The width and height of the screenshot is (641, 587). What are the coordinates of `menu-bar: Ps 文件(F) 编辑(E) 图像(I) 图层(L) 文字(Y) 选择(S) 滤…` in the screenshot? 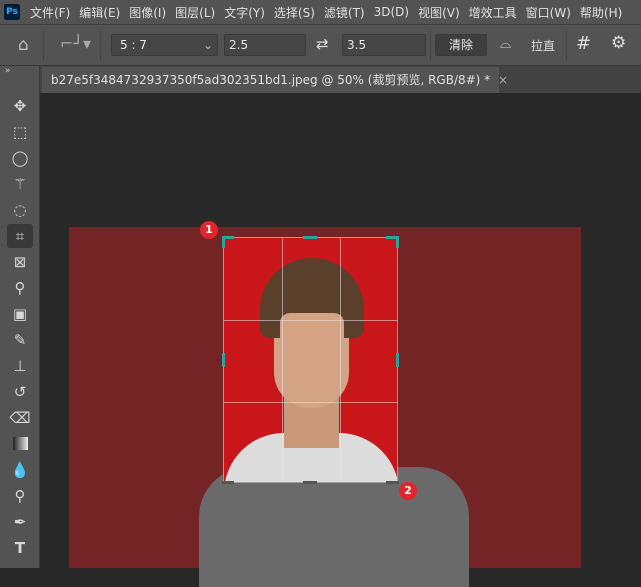 It's located at (320, 12).